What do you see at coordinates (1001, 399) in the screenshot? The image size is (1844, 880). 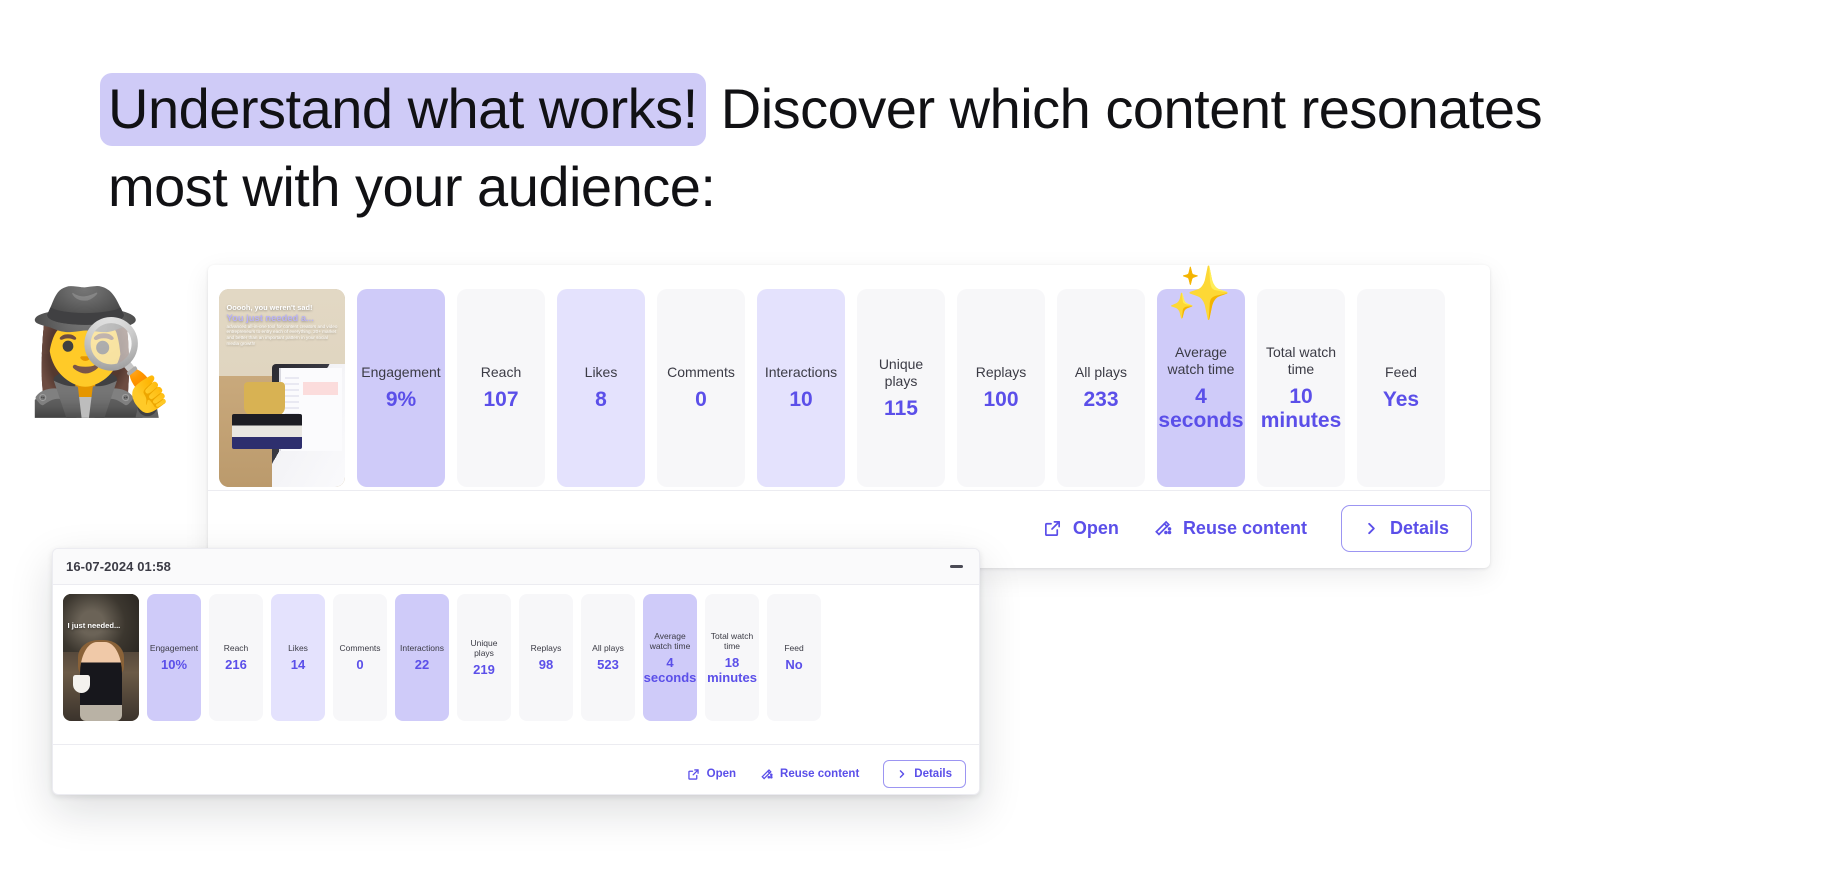 I see `metric-value: 100` at bounding box center [1001, 399].